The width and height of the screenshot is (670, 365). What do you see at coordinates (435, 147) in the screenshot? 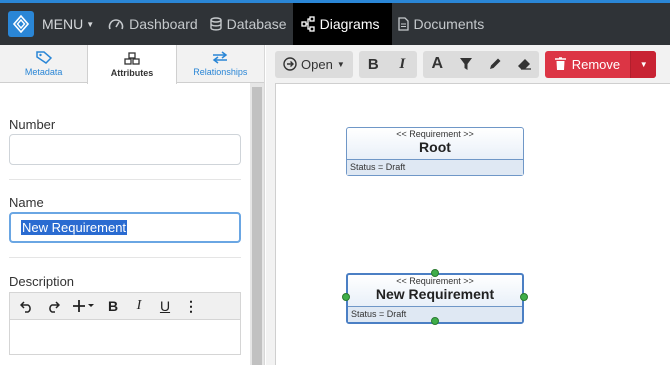
I see `block-name: Root` at bounding box center [435, 147].